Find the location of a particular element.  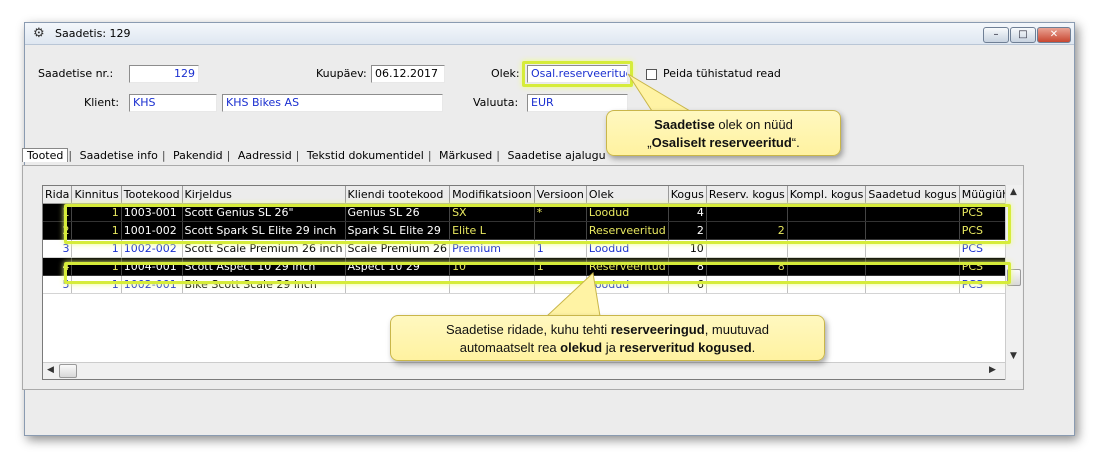

column-header: Versioon is located at coordinates (560, 195).